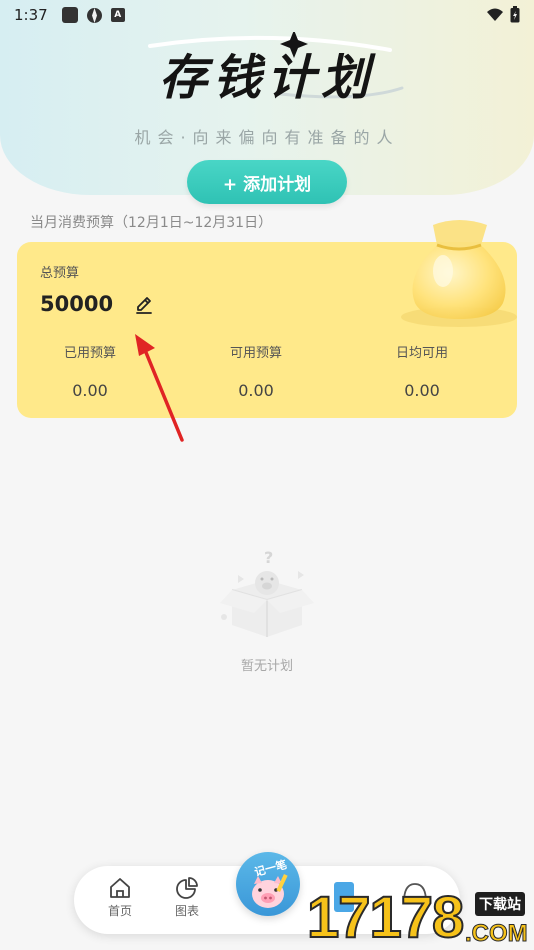 This screenshot has height=950, width=534. Describe the element at coordinates (159, 388) in the screenshot. I see `annotation-arrow` at that location.